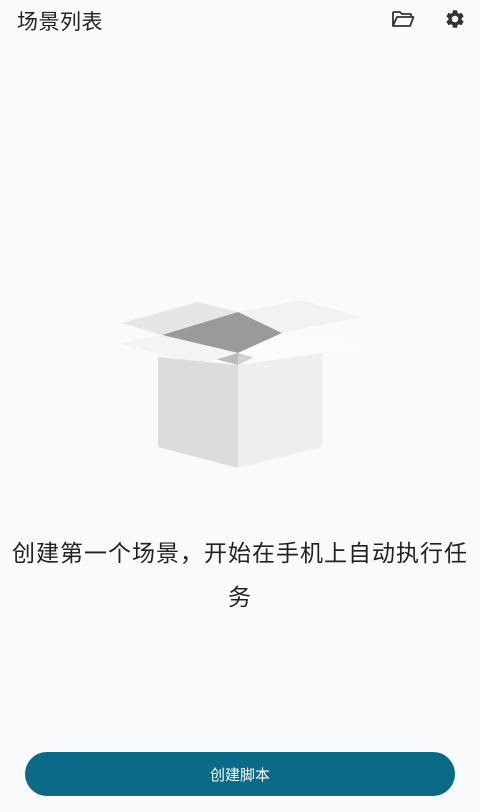 Image resolution: width=480 pixels, height=812 pixels. What do you see at coordinates (240, 20) in the screenshot?
I see `top-app-bar: 场景列表` at bounding box center [240, 20].